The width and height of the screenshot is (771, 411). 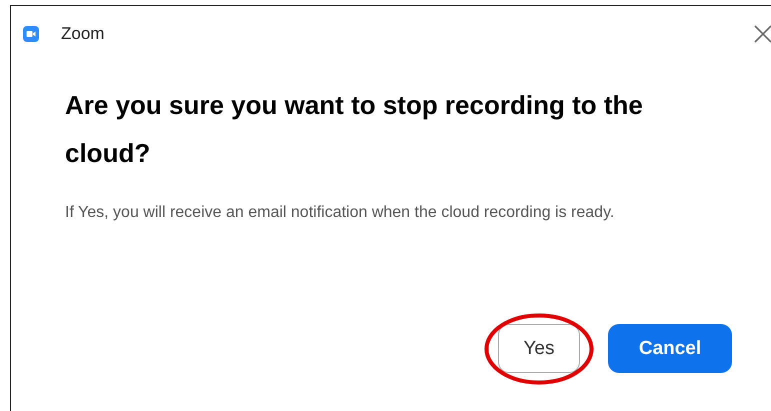 What do you see at coordinates (340, 213) in the screenshot?
I see `dialog-message: If Yes, you will receive an email notification when the cloud recording is ready.` at bounding box center [340, 213].